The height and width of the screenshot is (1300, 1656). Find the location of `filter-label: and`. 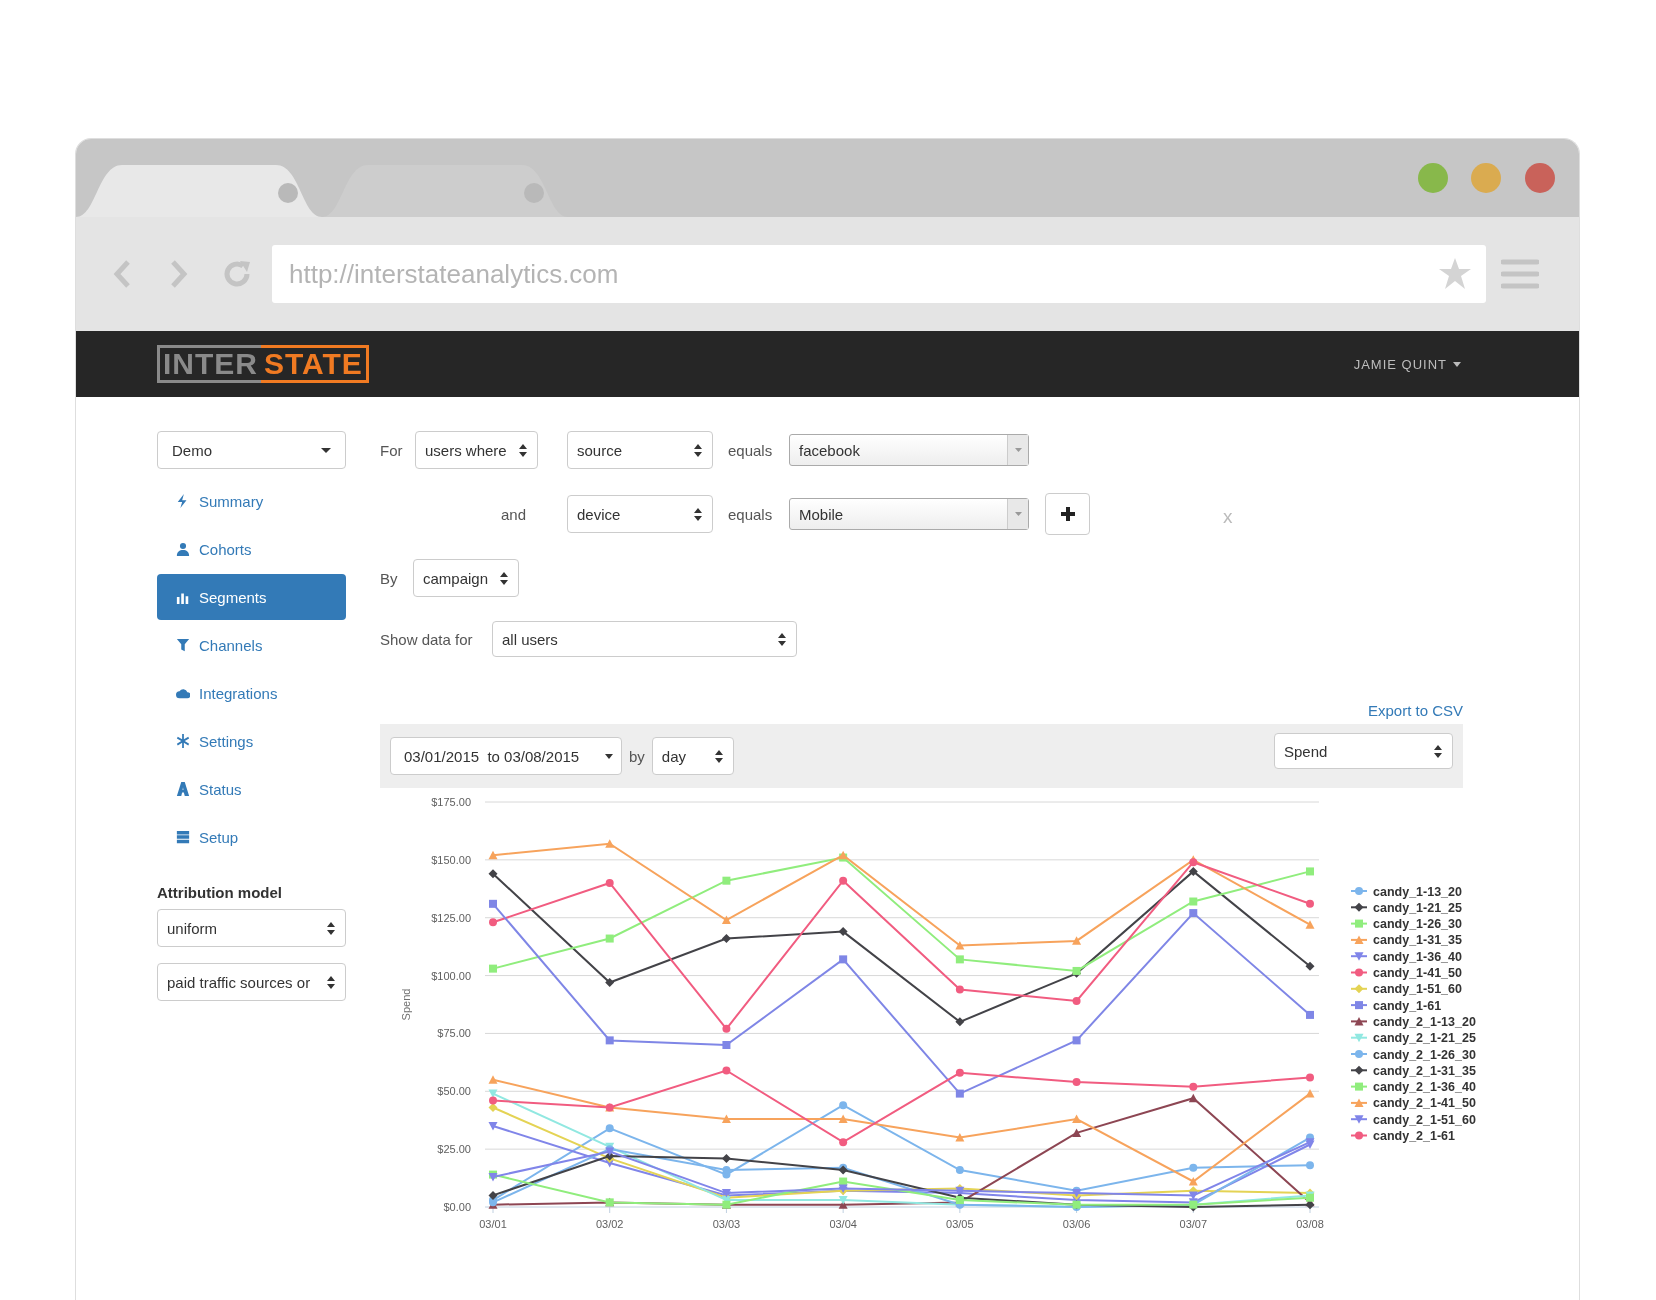

filter-label: and is located at coordinates (514, 514).